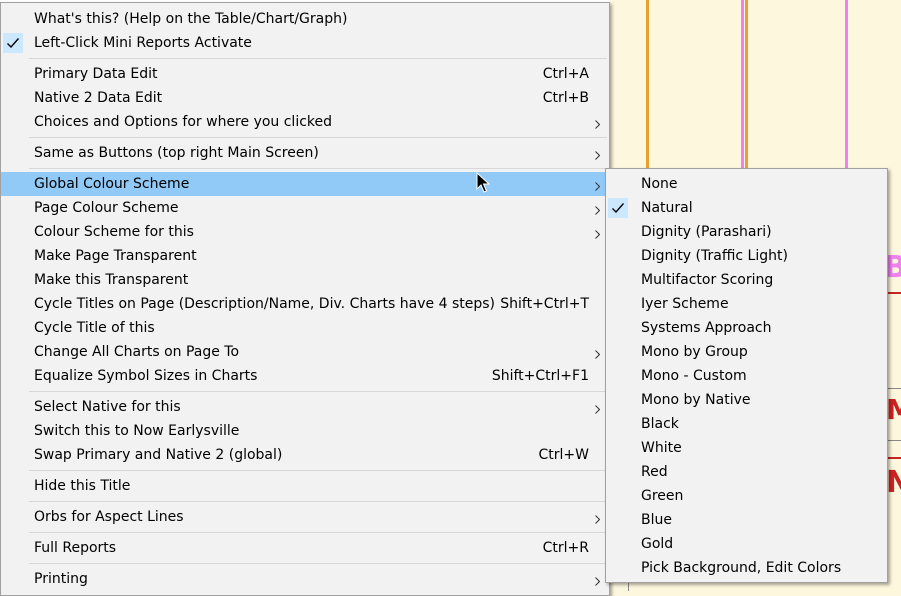 This screenshot has width=901, height=596. I want to click on menu-item-label: Orbs for Aspect Lines, so click(109, 517).